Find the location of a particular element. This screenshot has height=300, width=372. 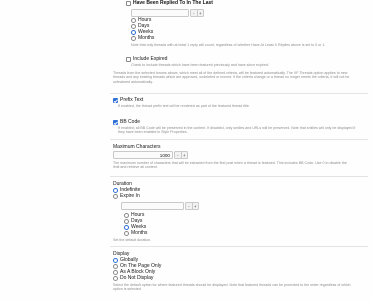

display-globally-radio is located at coordinates (115, 260).